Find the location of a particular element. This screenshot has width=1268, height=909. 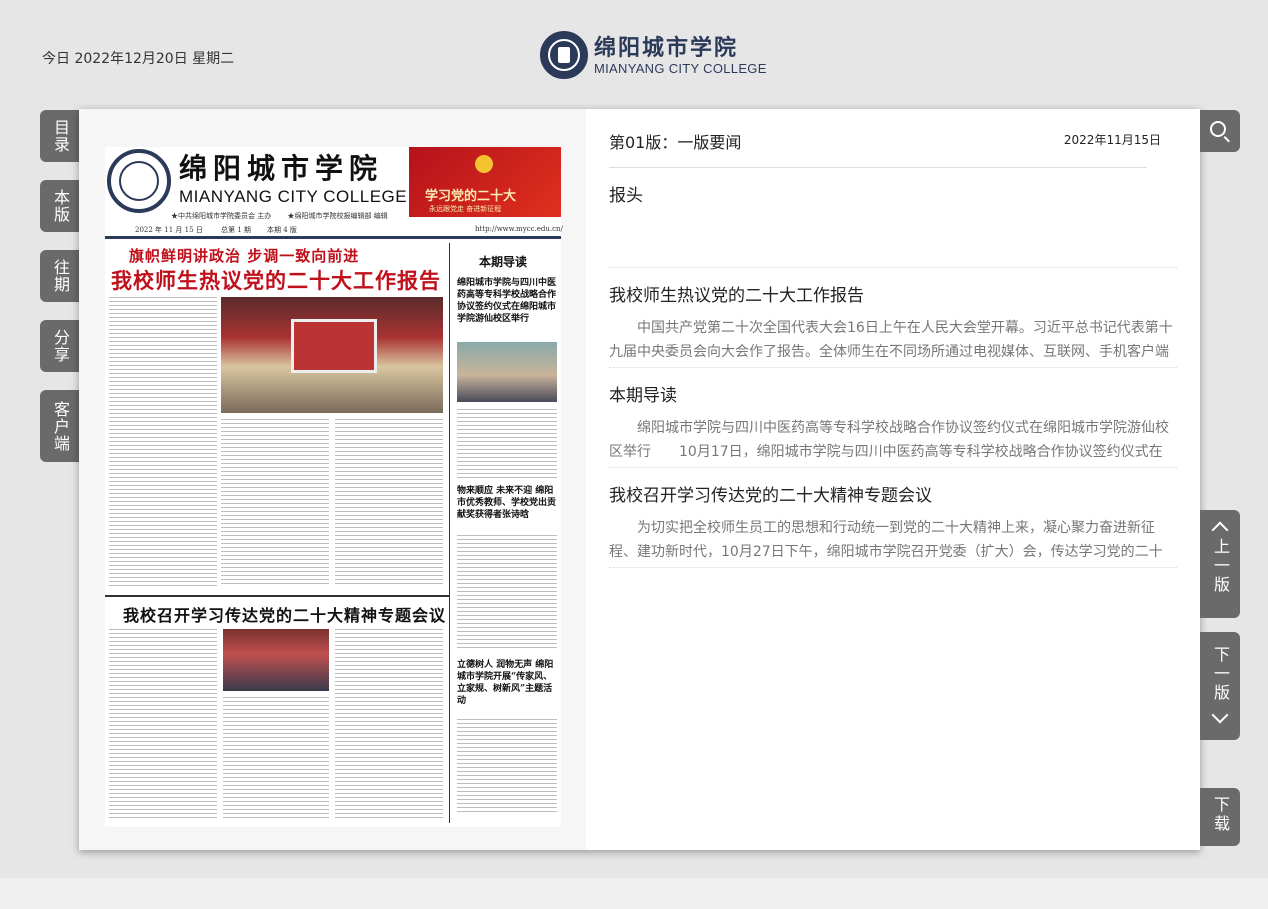

column-rule is located at coordinates (449, 533).